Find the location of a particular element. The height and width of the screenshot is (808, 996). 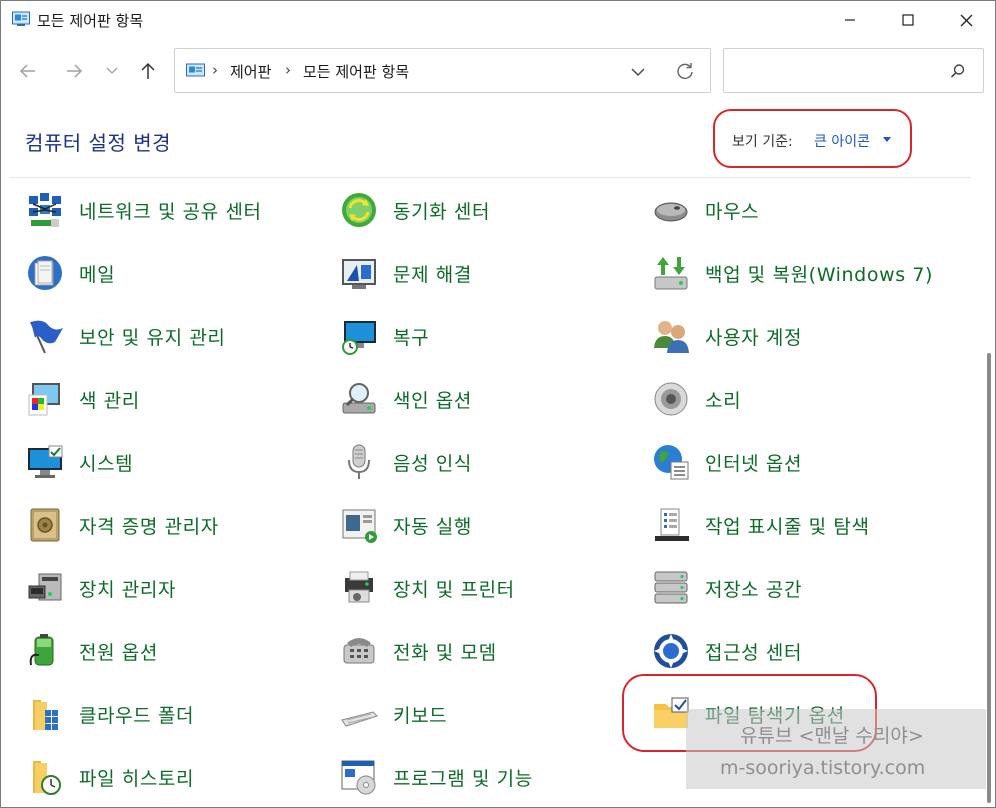

item-label: 백업 및 복원(Windows 7) is located at coordinates (819, 274).